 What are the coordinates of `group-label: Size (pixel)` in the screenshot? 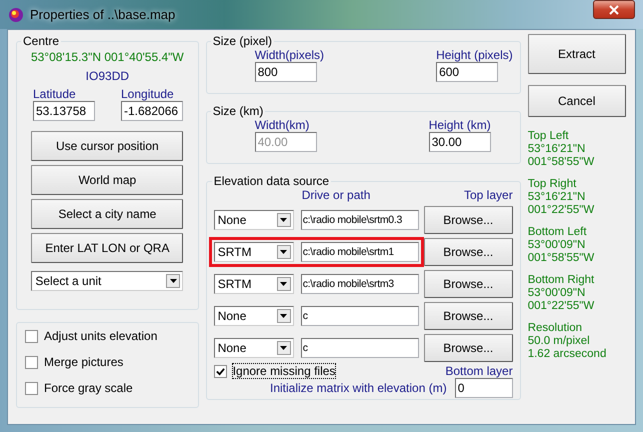 It's located at (243, 41).